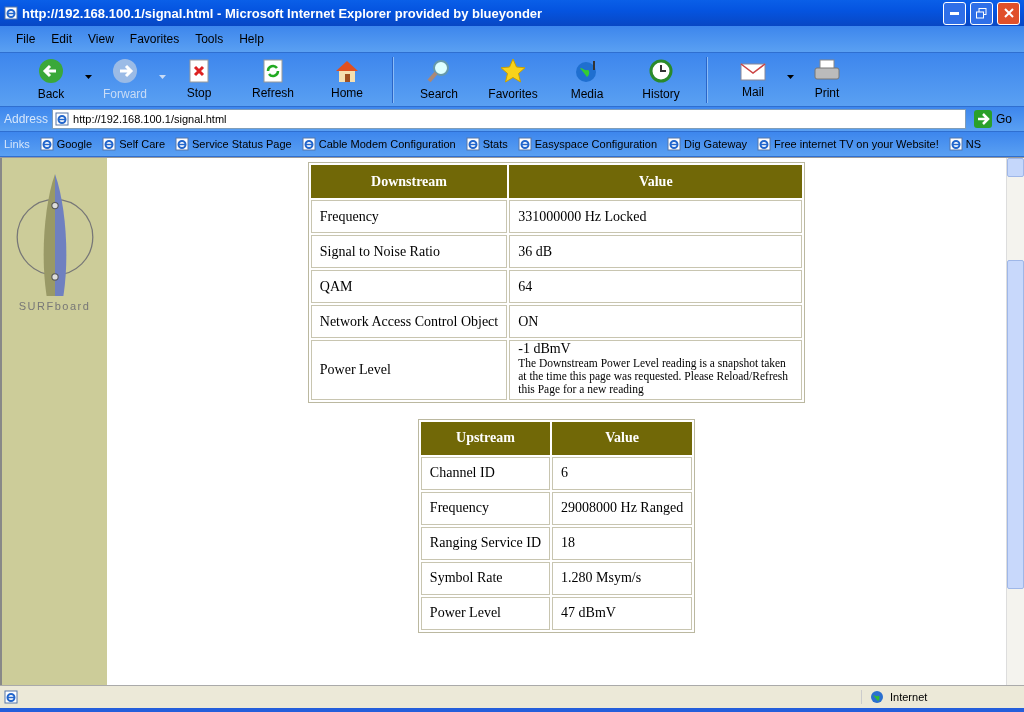  I want to click on menu-item: Tools, so click(209, 39).